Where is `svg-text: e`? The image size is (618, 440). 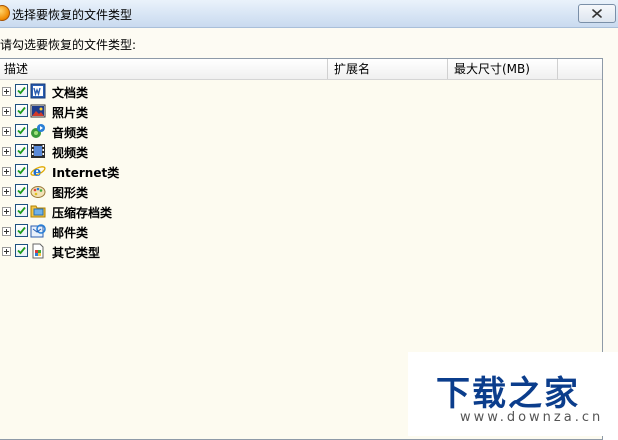
svg-text: e is located at coordinates (37, 172).